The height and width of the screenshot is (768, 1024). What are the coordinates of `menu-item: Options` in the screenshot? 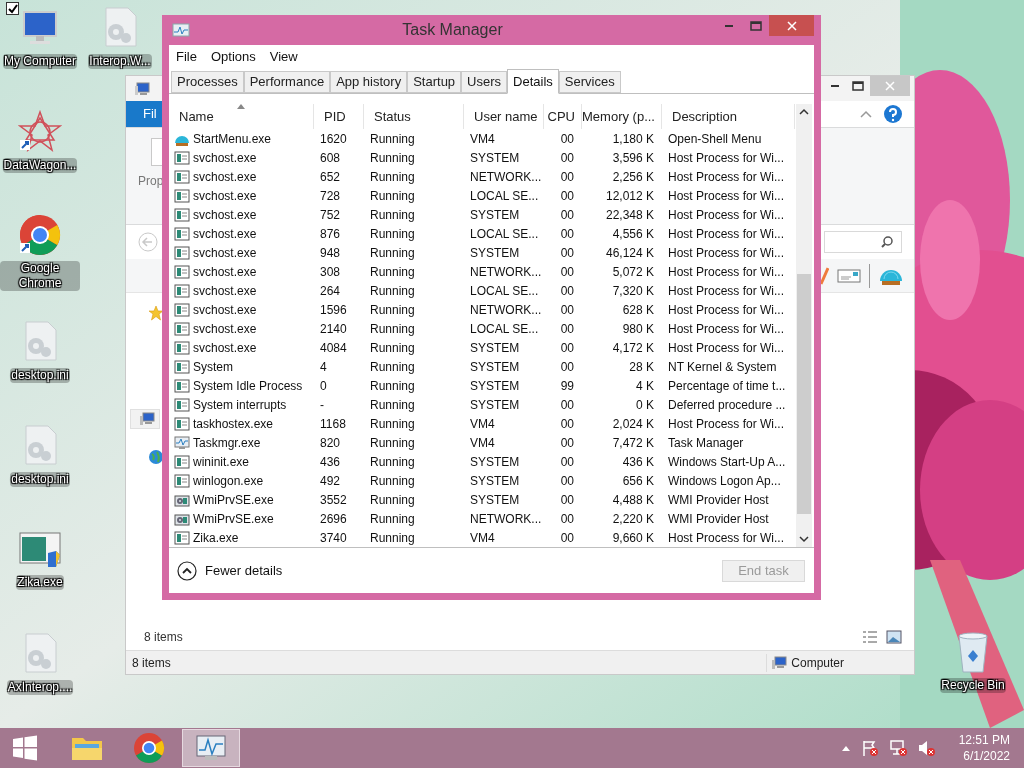 It's located at (233, 56).